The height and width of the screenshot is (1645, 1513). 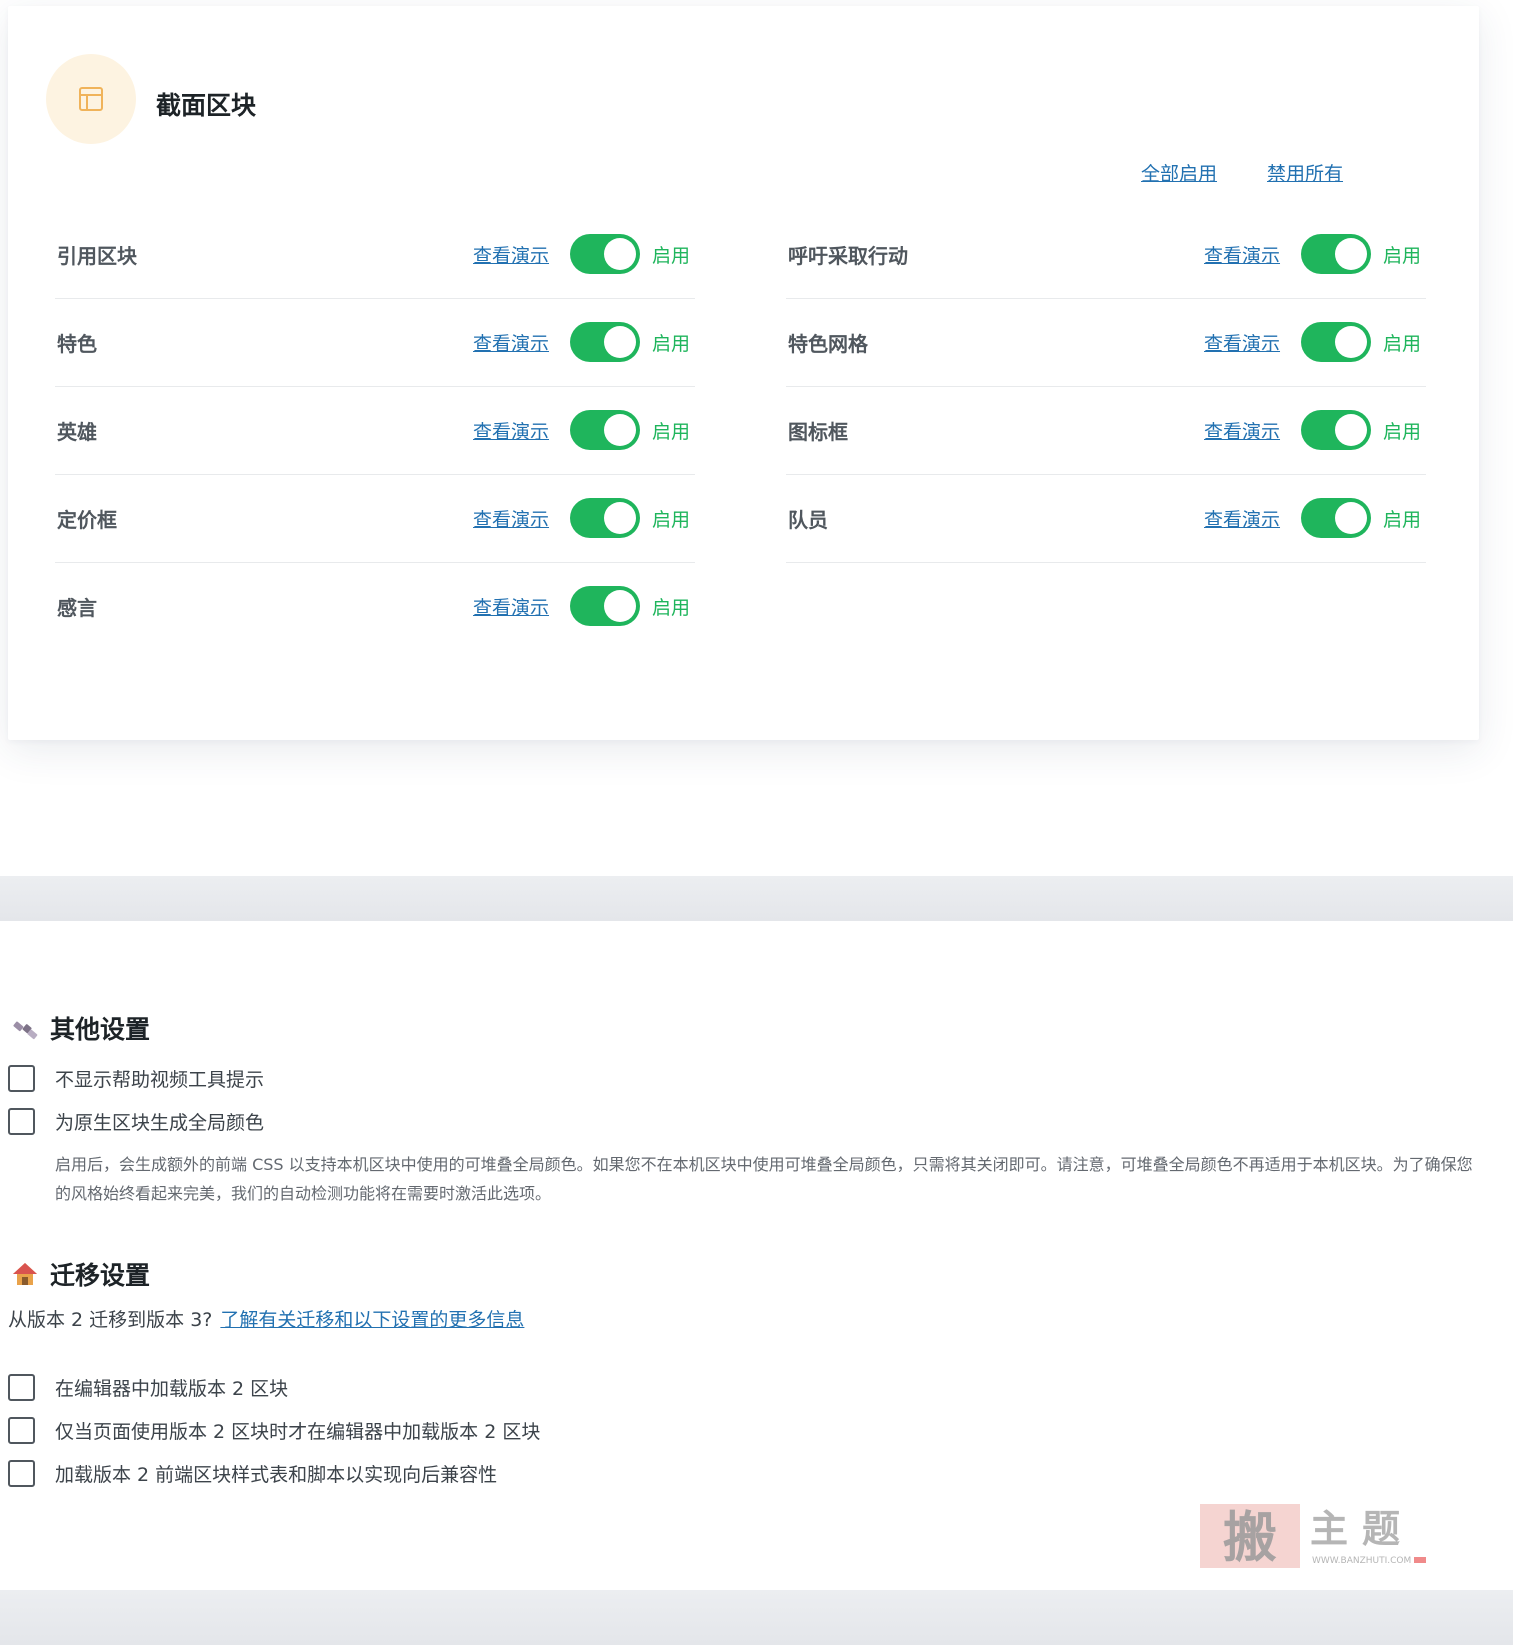 What do you see at coordinates (172, 1389) in the screenshot?
I see `option-label: 在编辑器中加载版本 2 区块` at bounding box center [172, 1389].